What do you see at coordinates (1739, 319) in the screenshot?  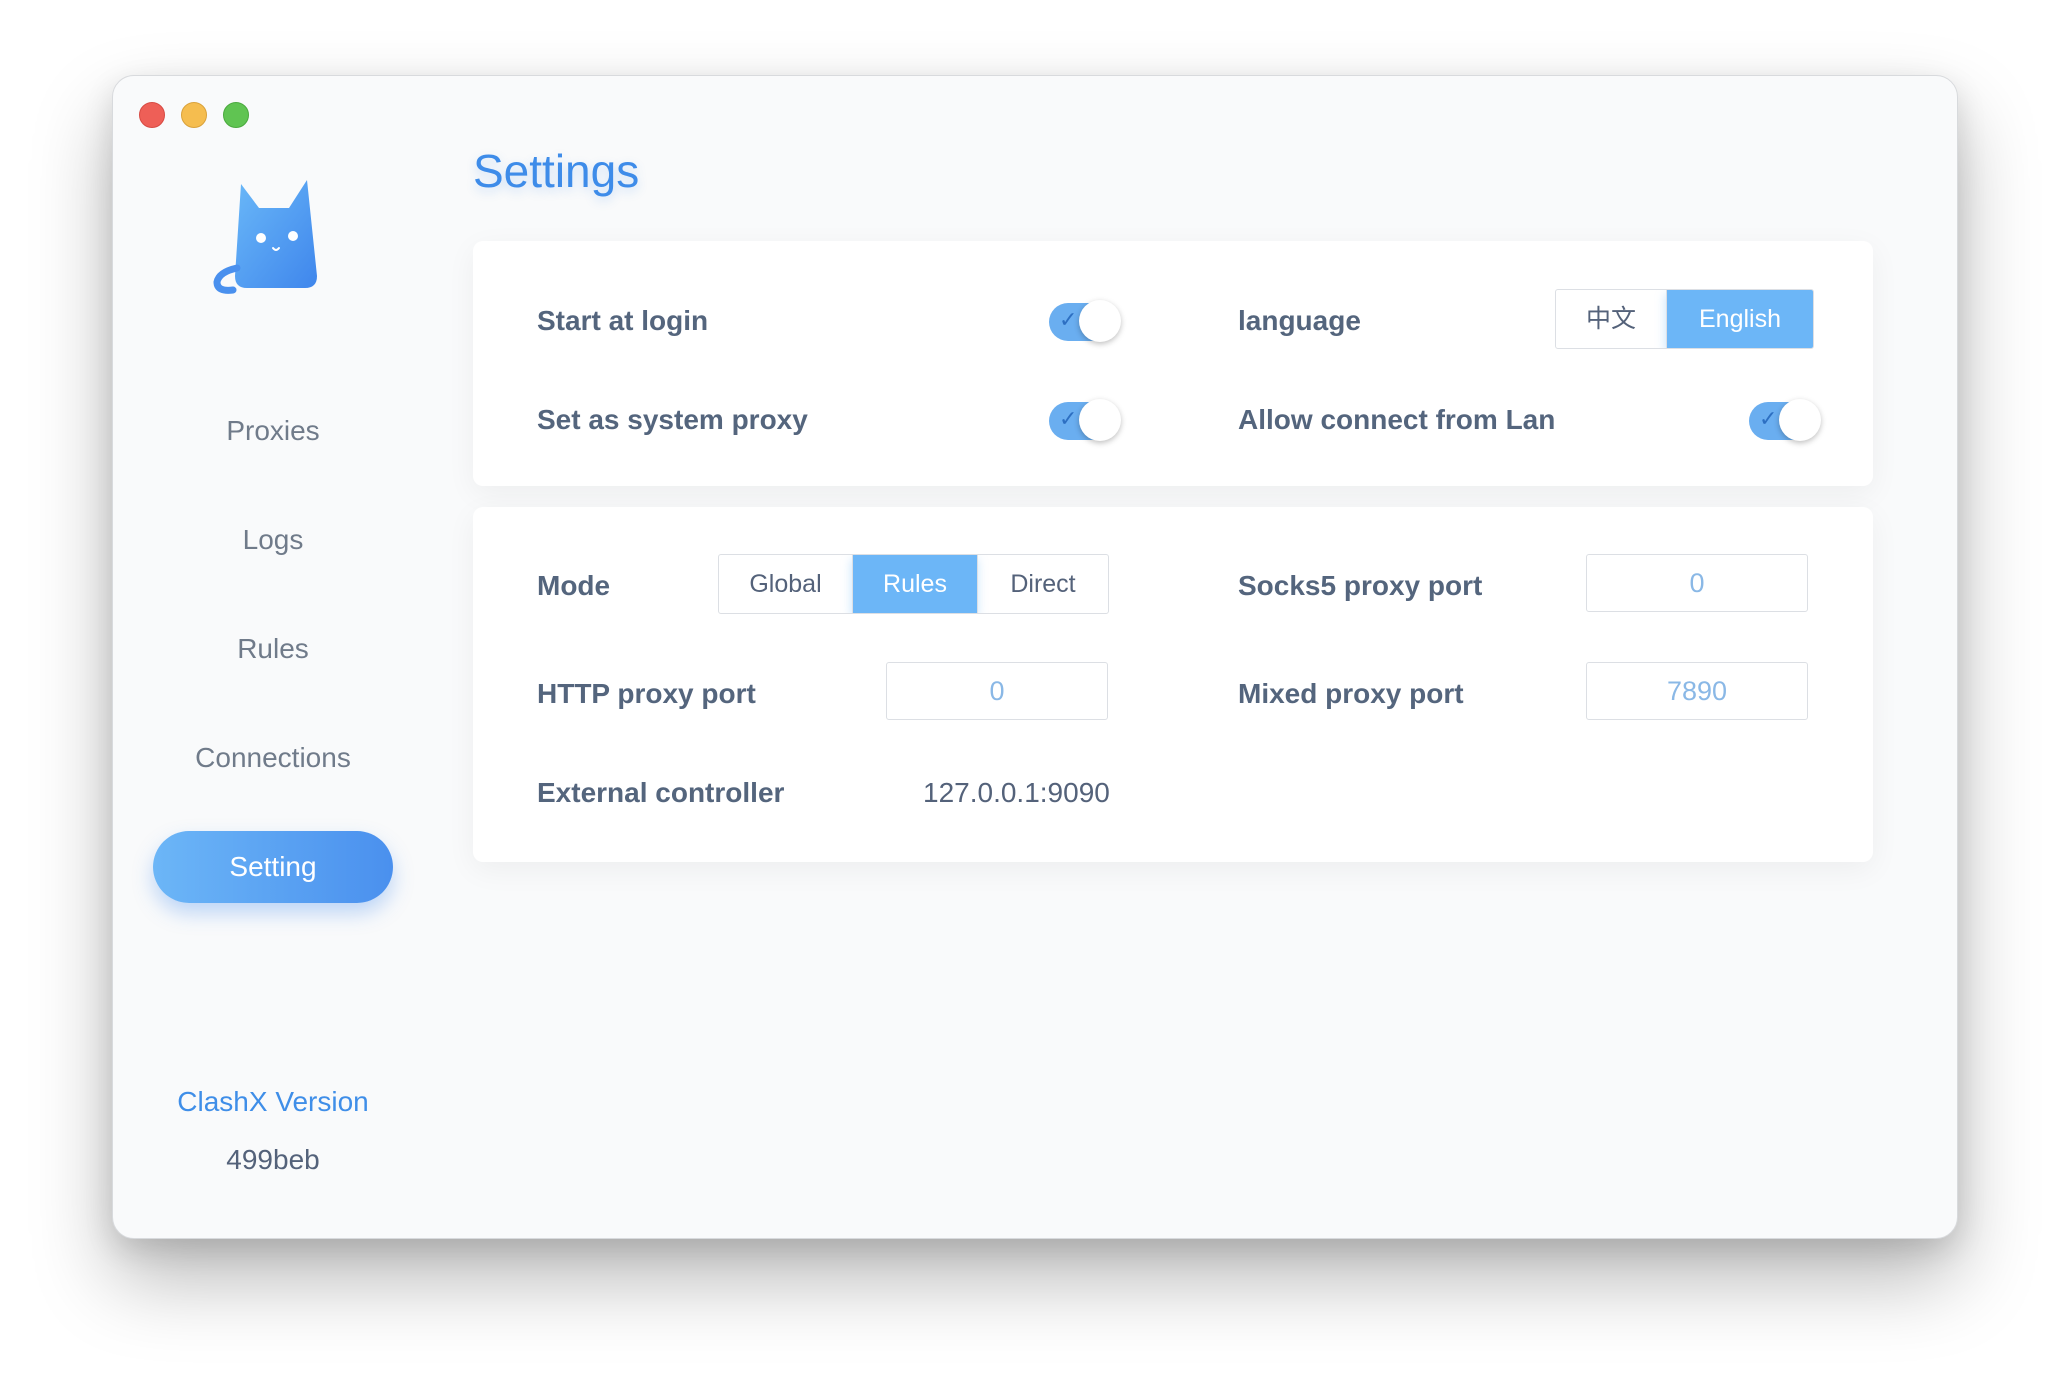 I see `language-option-english: English` at bounding box center [1739, 319].